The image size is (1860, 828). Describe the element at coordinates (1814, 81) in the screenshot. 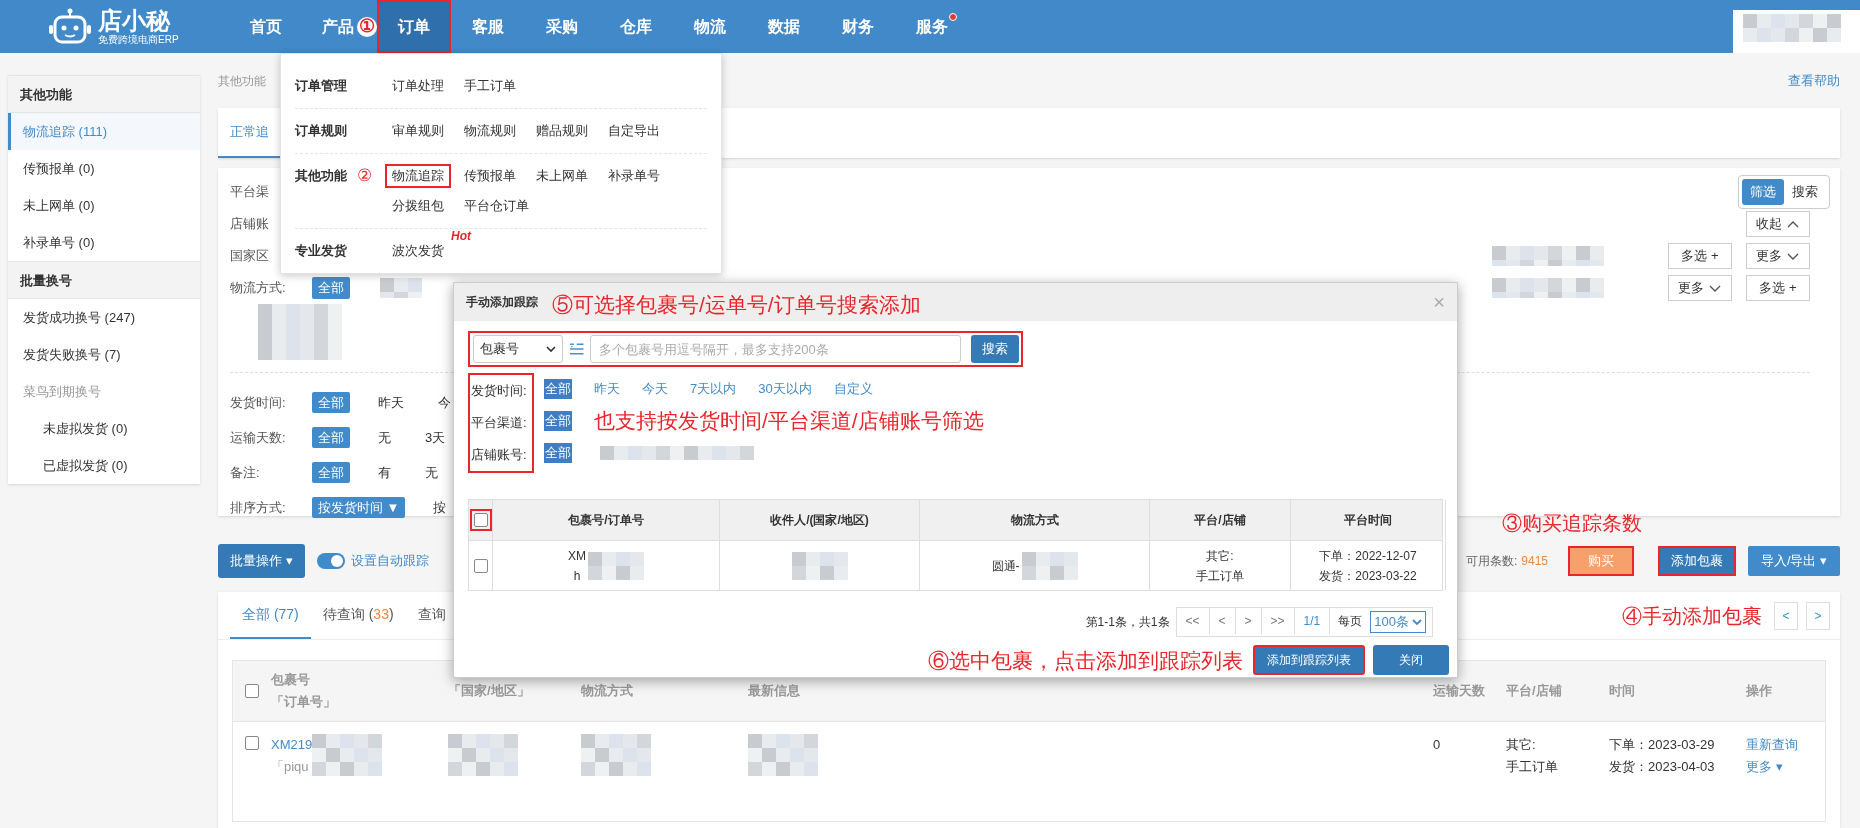

I see `help-link: 查看帮助` at that location.